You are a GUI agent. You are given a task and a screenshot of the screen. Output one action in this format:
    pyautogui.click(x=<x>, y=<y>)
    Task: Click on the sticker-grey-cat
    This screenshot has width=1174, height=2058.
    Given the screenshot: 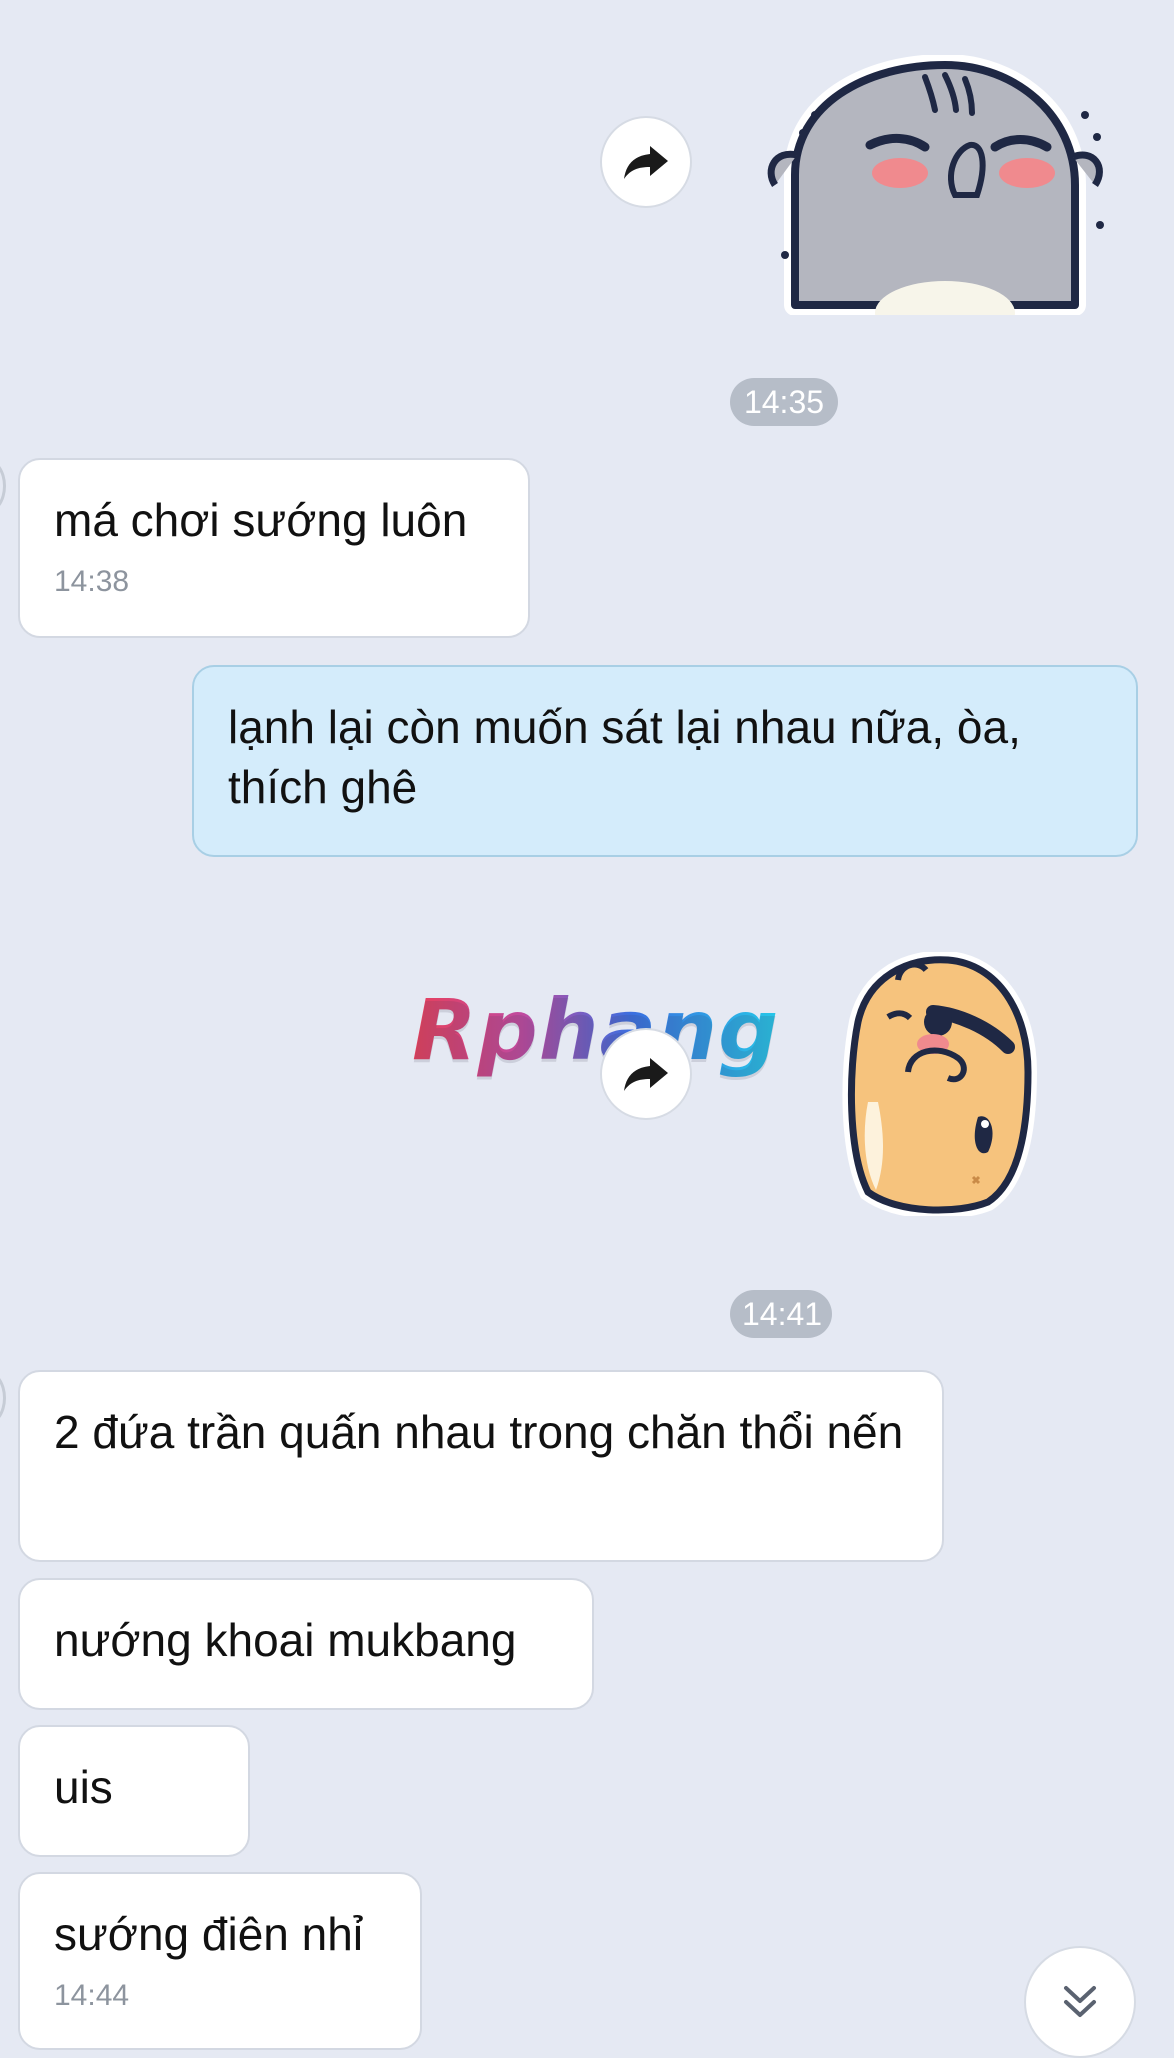 What is the action you would take?
    pyautogui.click(x=930, y=185)
    